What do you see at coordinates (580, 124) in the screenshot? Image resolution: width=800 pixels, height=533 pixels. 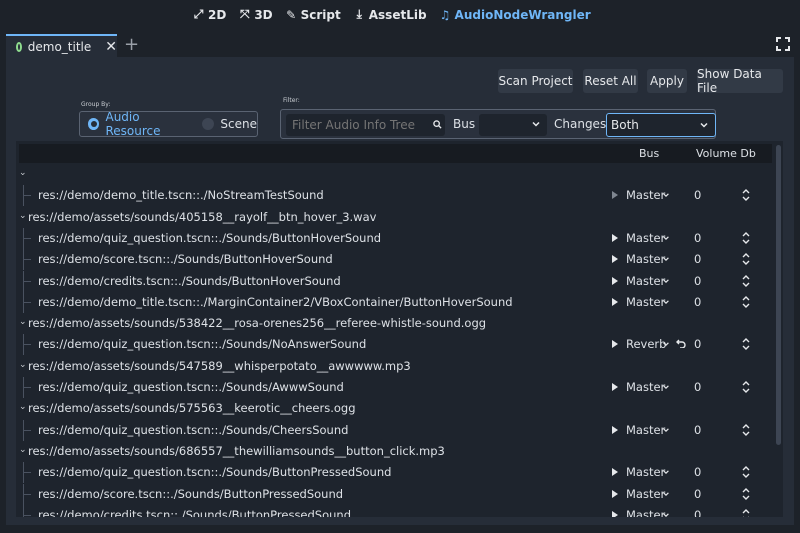 I see `changes-filter-label: Changes` at bounding box center [580, 124].